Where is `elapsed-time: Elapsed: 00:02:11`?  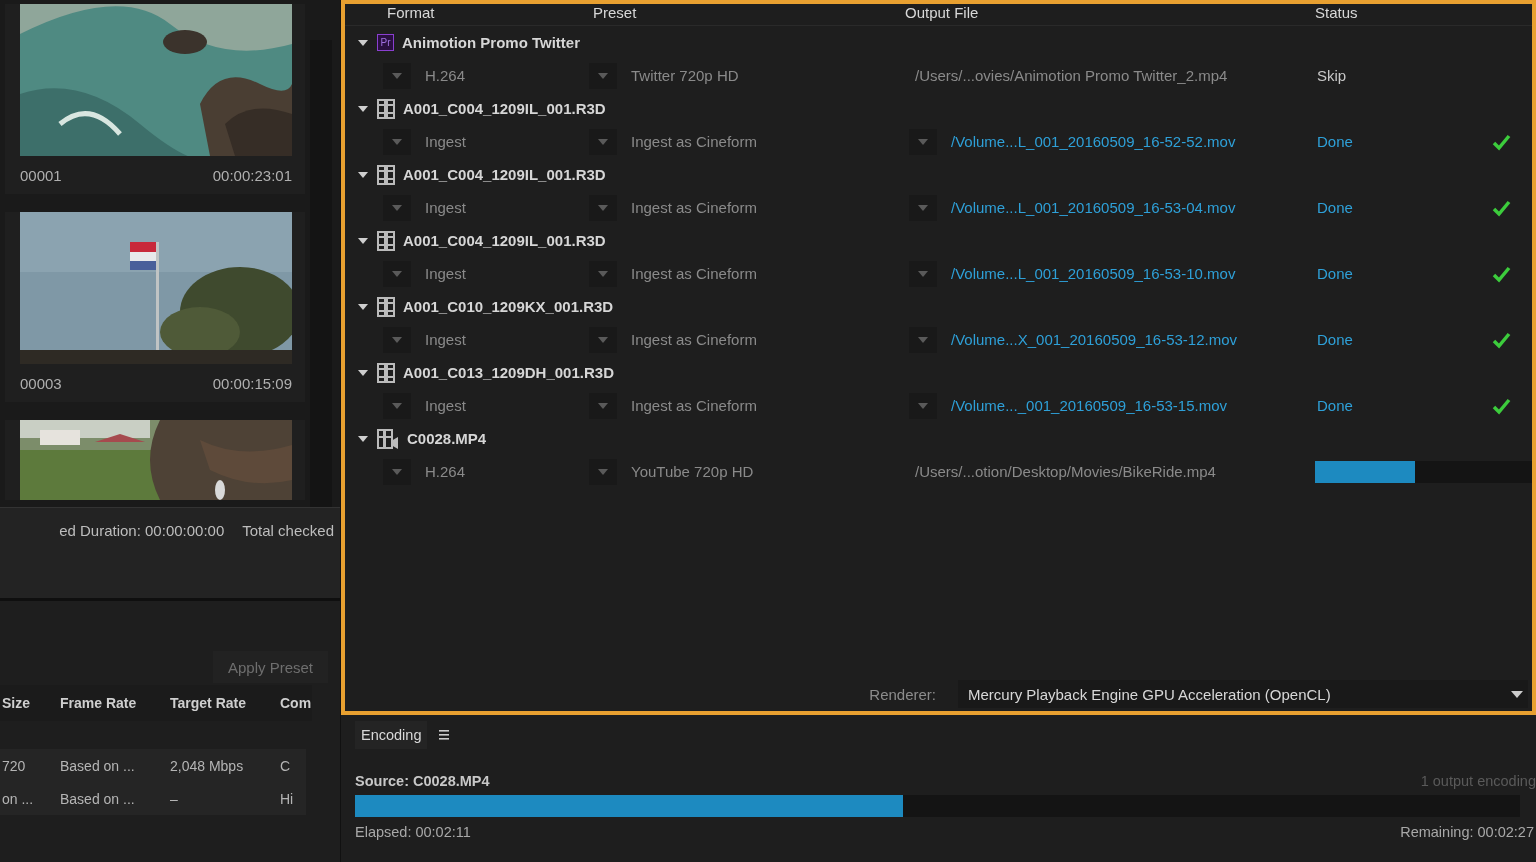 elapsed-time: Elapsed: 00:02:11 is located at coordinates (413, 832).